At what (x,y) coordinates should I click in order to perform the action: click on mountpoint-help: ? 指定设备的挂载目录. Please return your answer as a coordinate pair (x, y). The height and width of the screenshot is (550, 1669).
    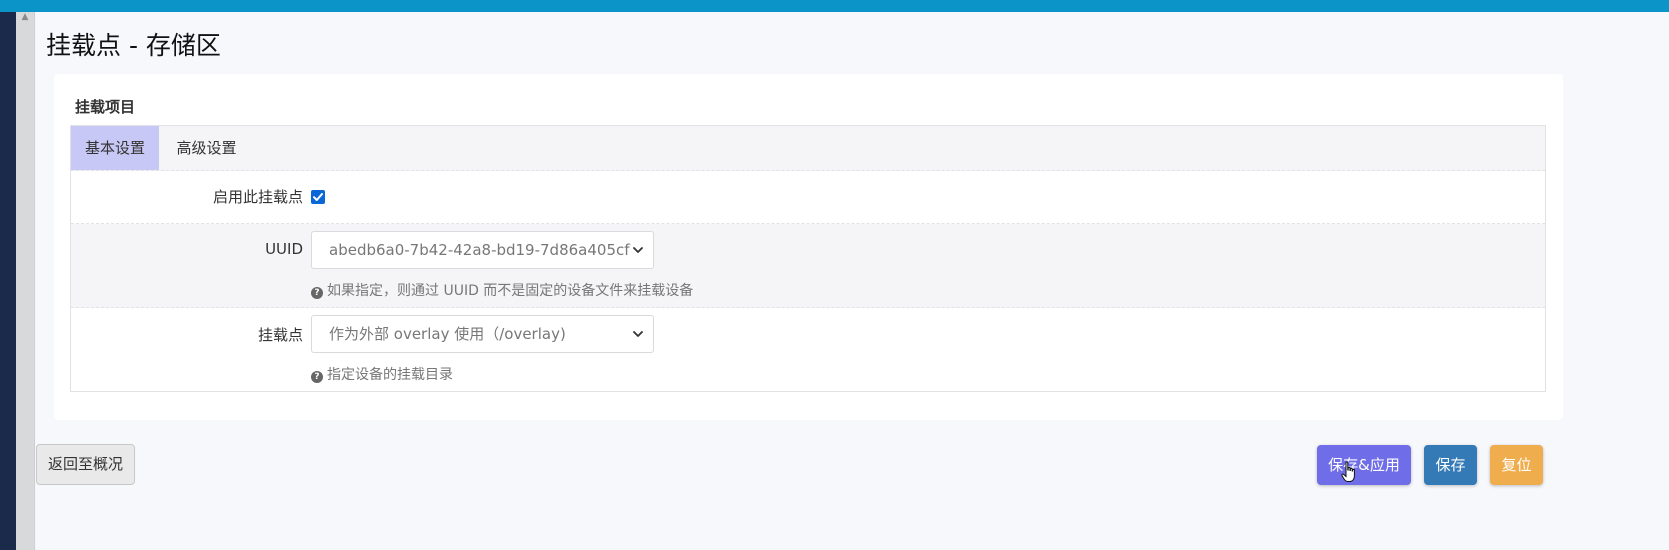
    Looking at the image, I should click on (382, 374).